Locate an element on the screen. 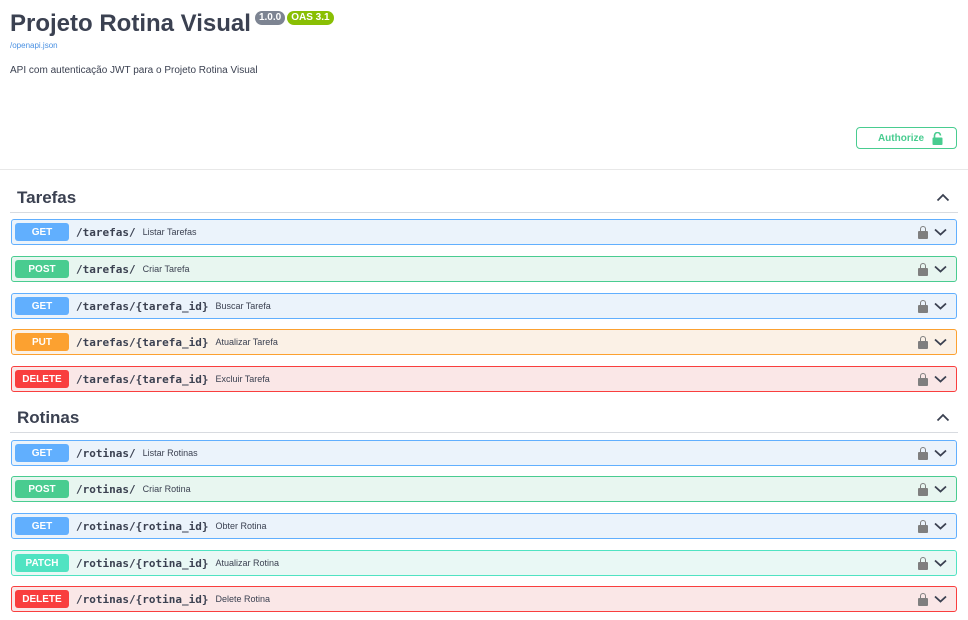  operation-row: DELETE/tarefas/{tarefa_id} Excluir Tarefa is located at coordinates (484, 379).